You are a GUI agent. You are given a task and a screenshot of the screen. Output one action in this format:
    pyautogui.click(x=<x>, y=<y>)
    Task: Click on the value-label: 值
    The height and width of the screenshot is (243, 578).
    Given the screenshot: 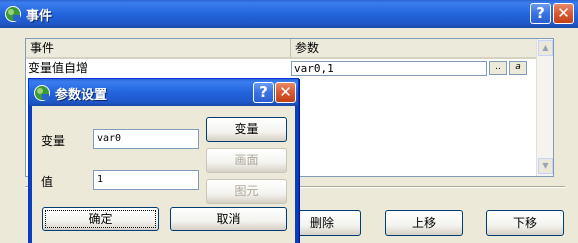 What is the action you would take?
    pyautogui.click(x=47, y=182)
    